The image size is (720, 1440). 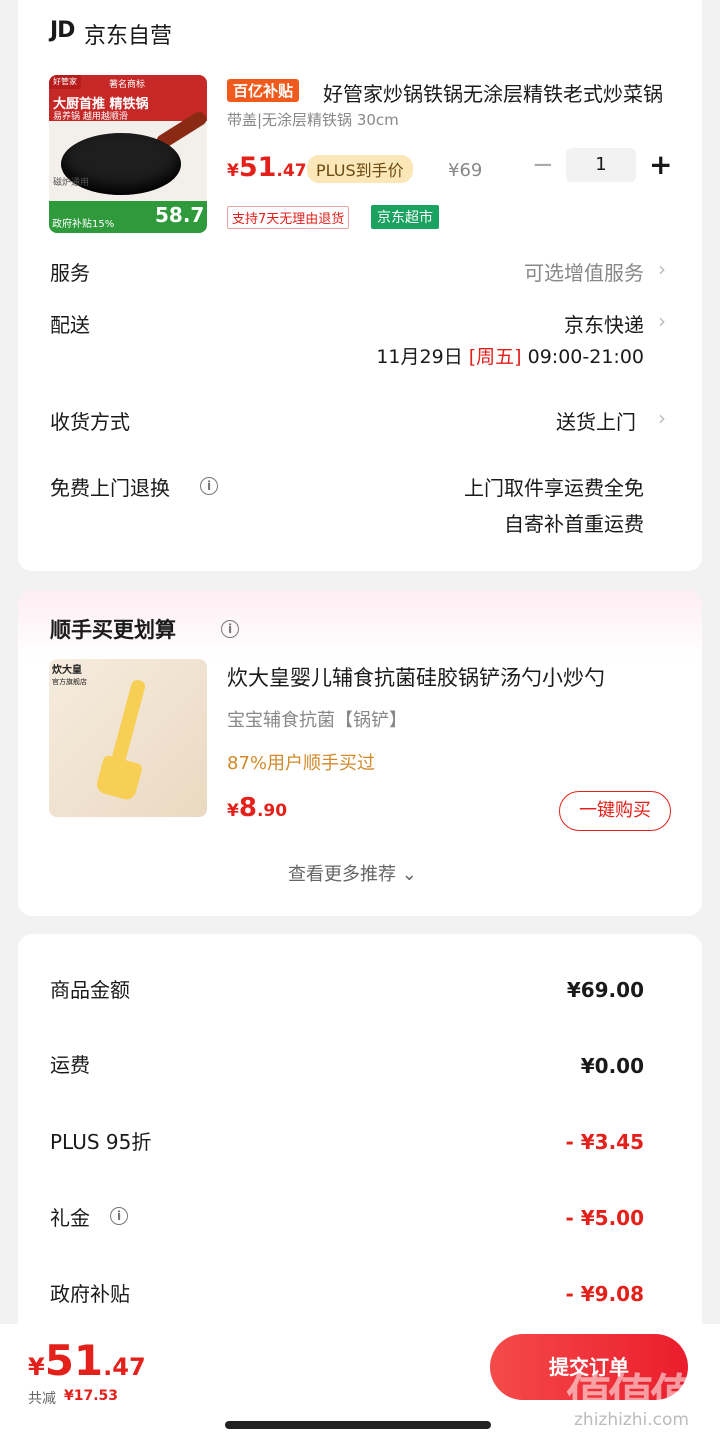 I want to click on home-indicator, so click(x=358, y=1425).